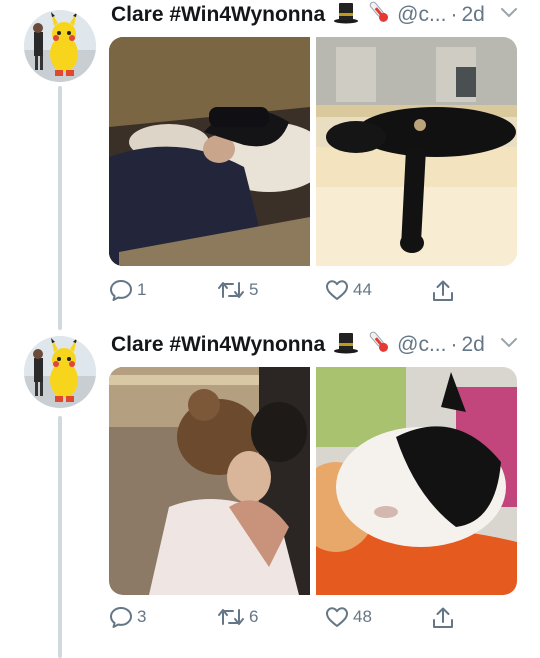 The width and height of the screenshot is (540, 658). What do you see at coordinates (362, 616) in the screenshot?
I see `like-count: 48` at bounding box center [362, 616].